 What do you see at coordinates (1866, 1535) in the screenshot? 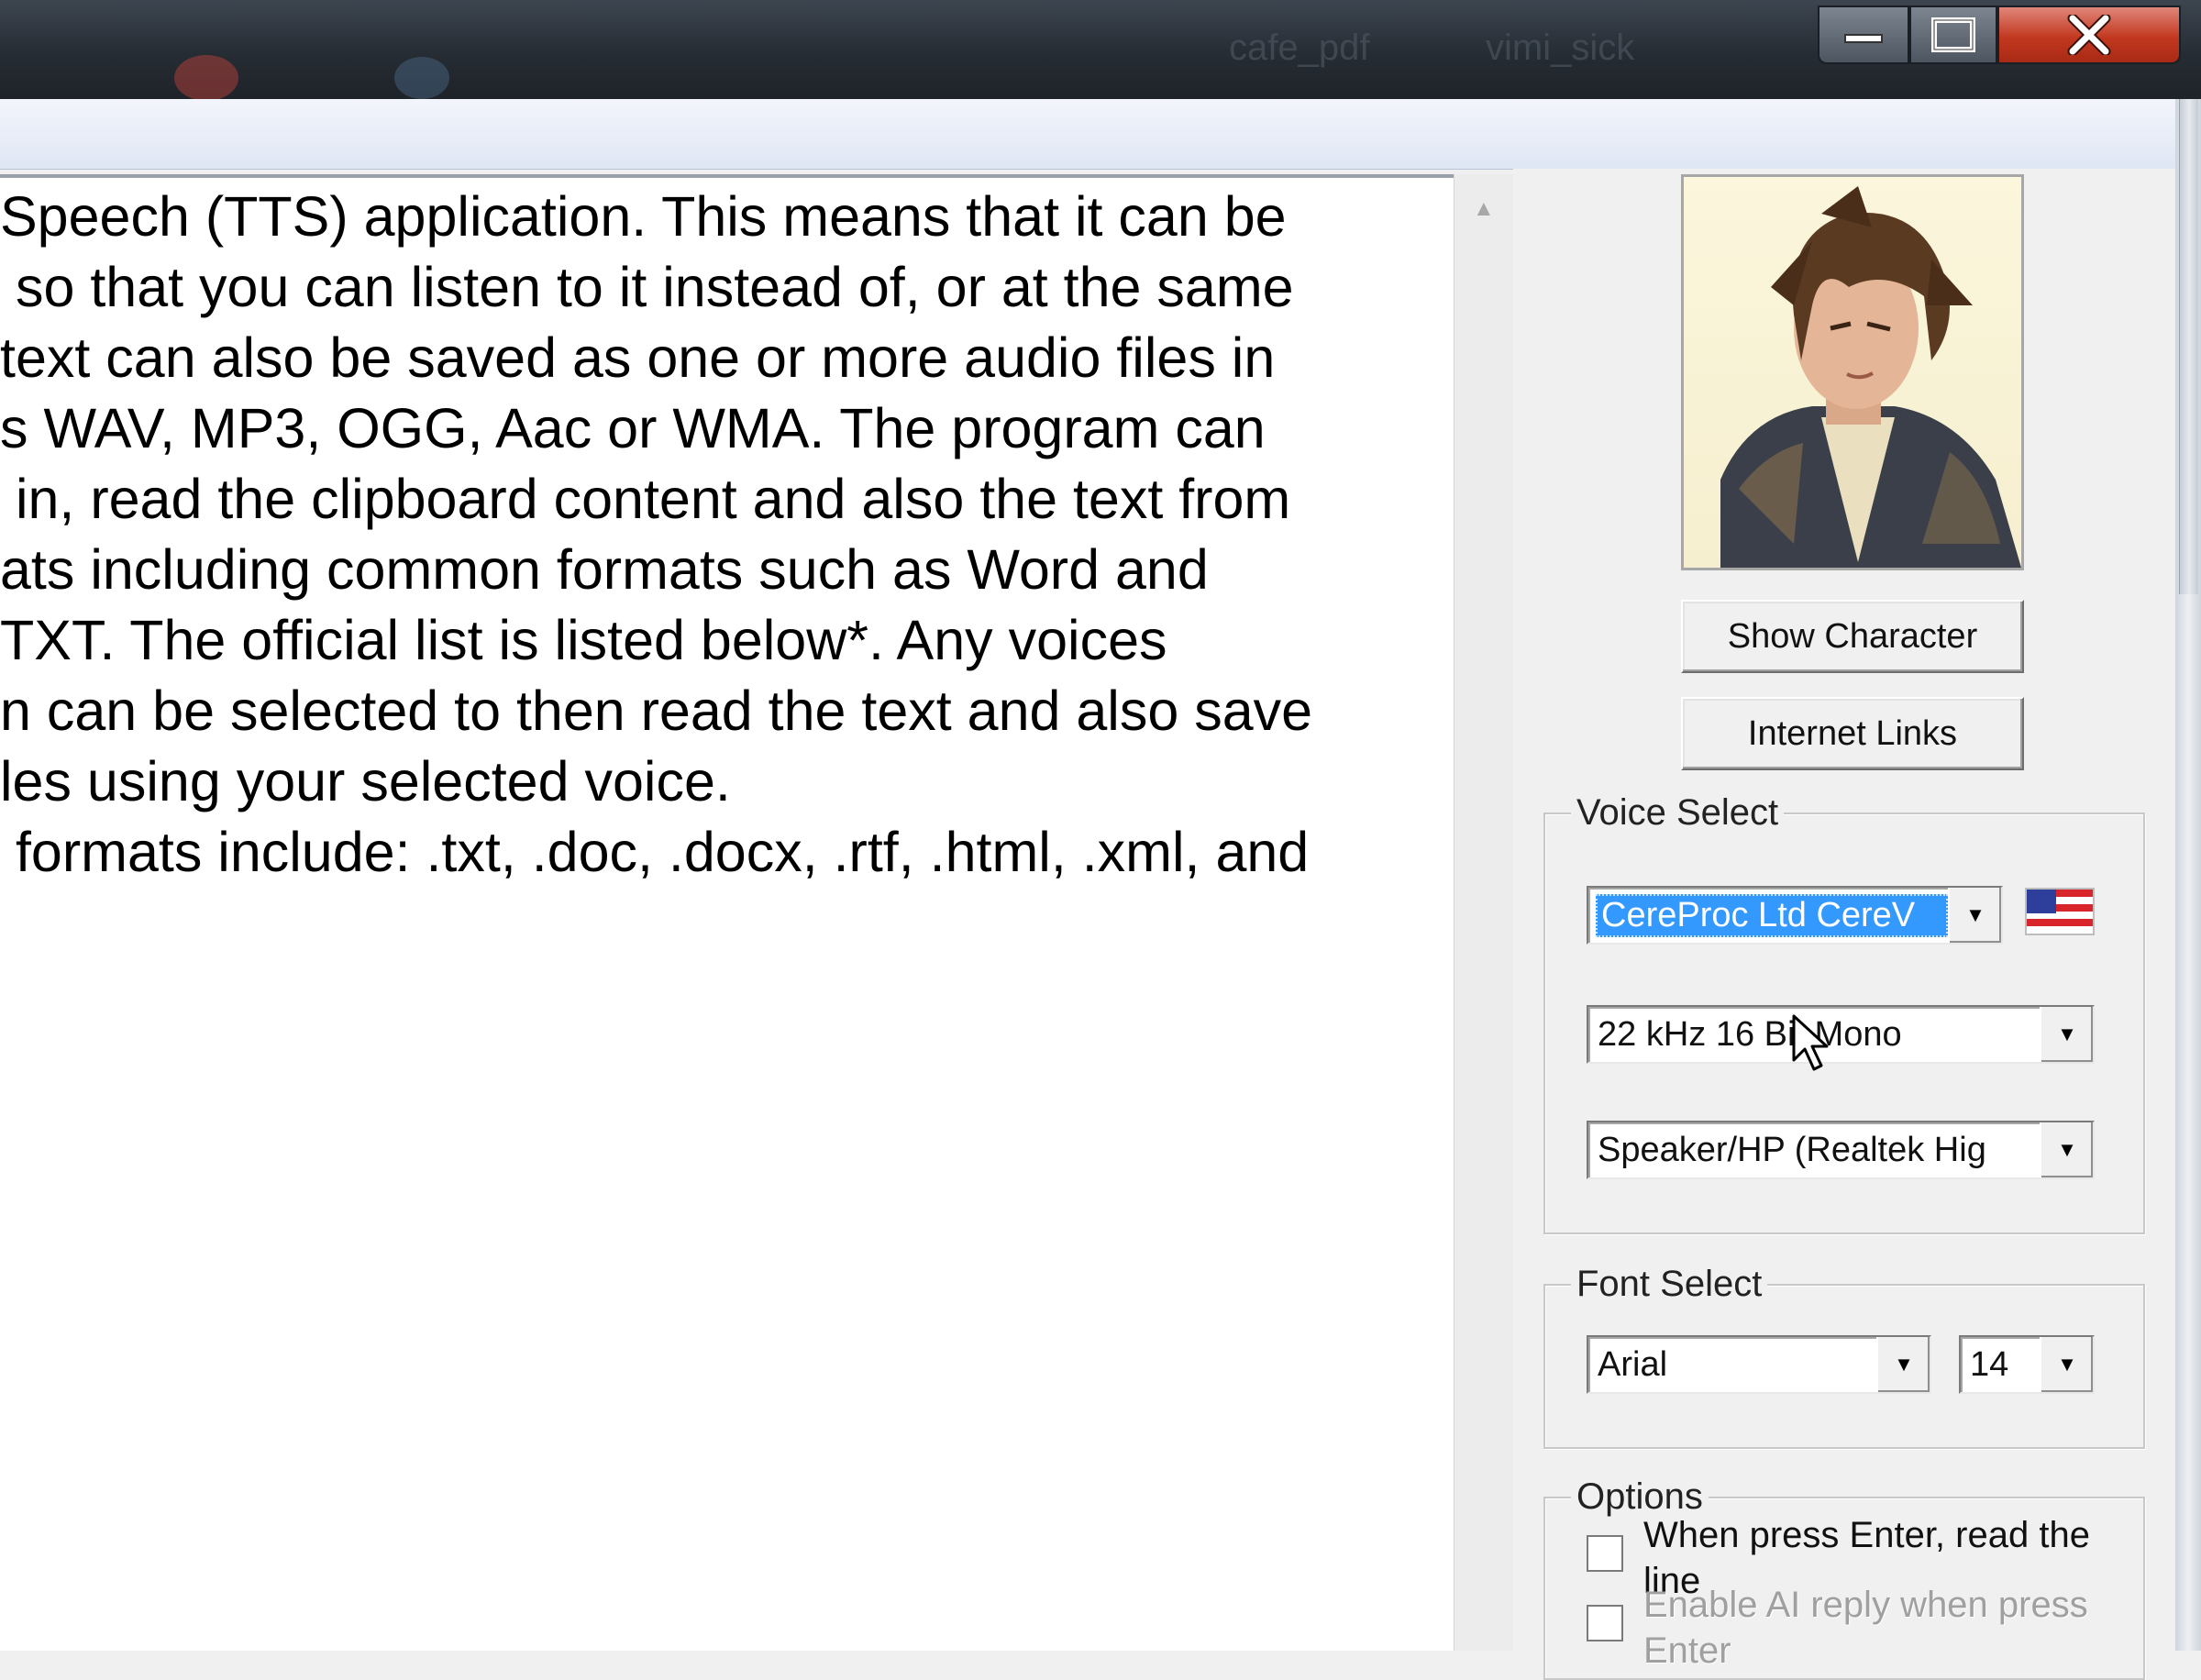
I see `read-line-on-enter-label: When press Enter, read the` at bounding box center [1866, 1535].